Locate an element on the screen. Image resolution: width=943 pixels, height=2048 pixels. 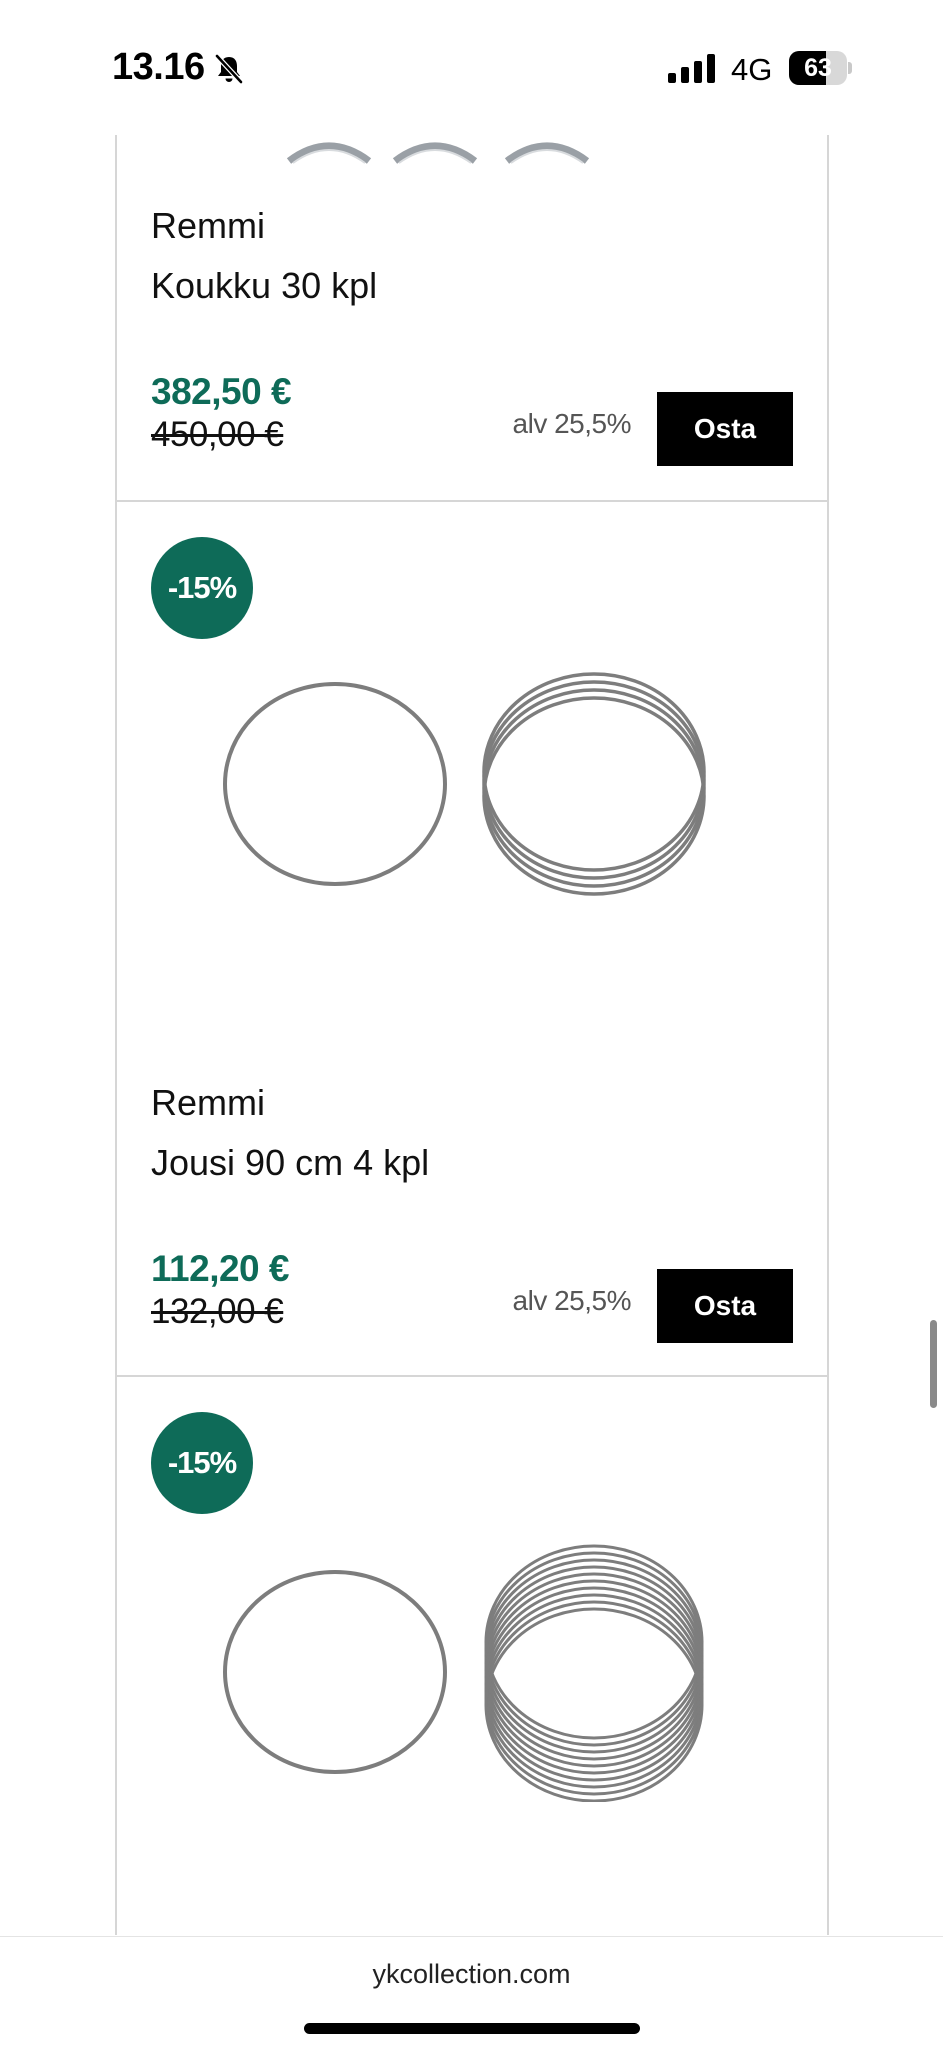
bell-muted-icon is located at coordinates (229, 69).